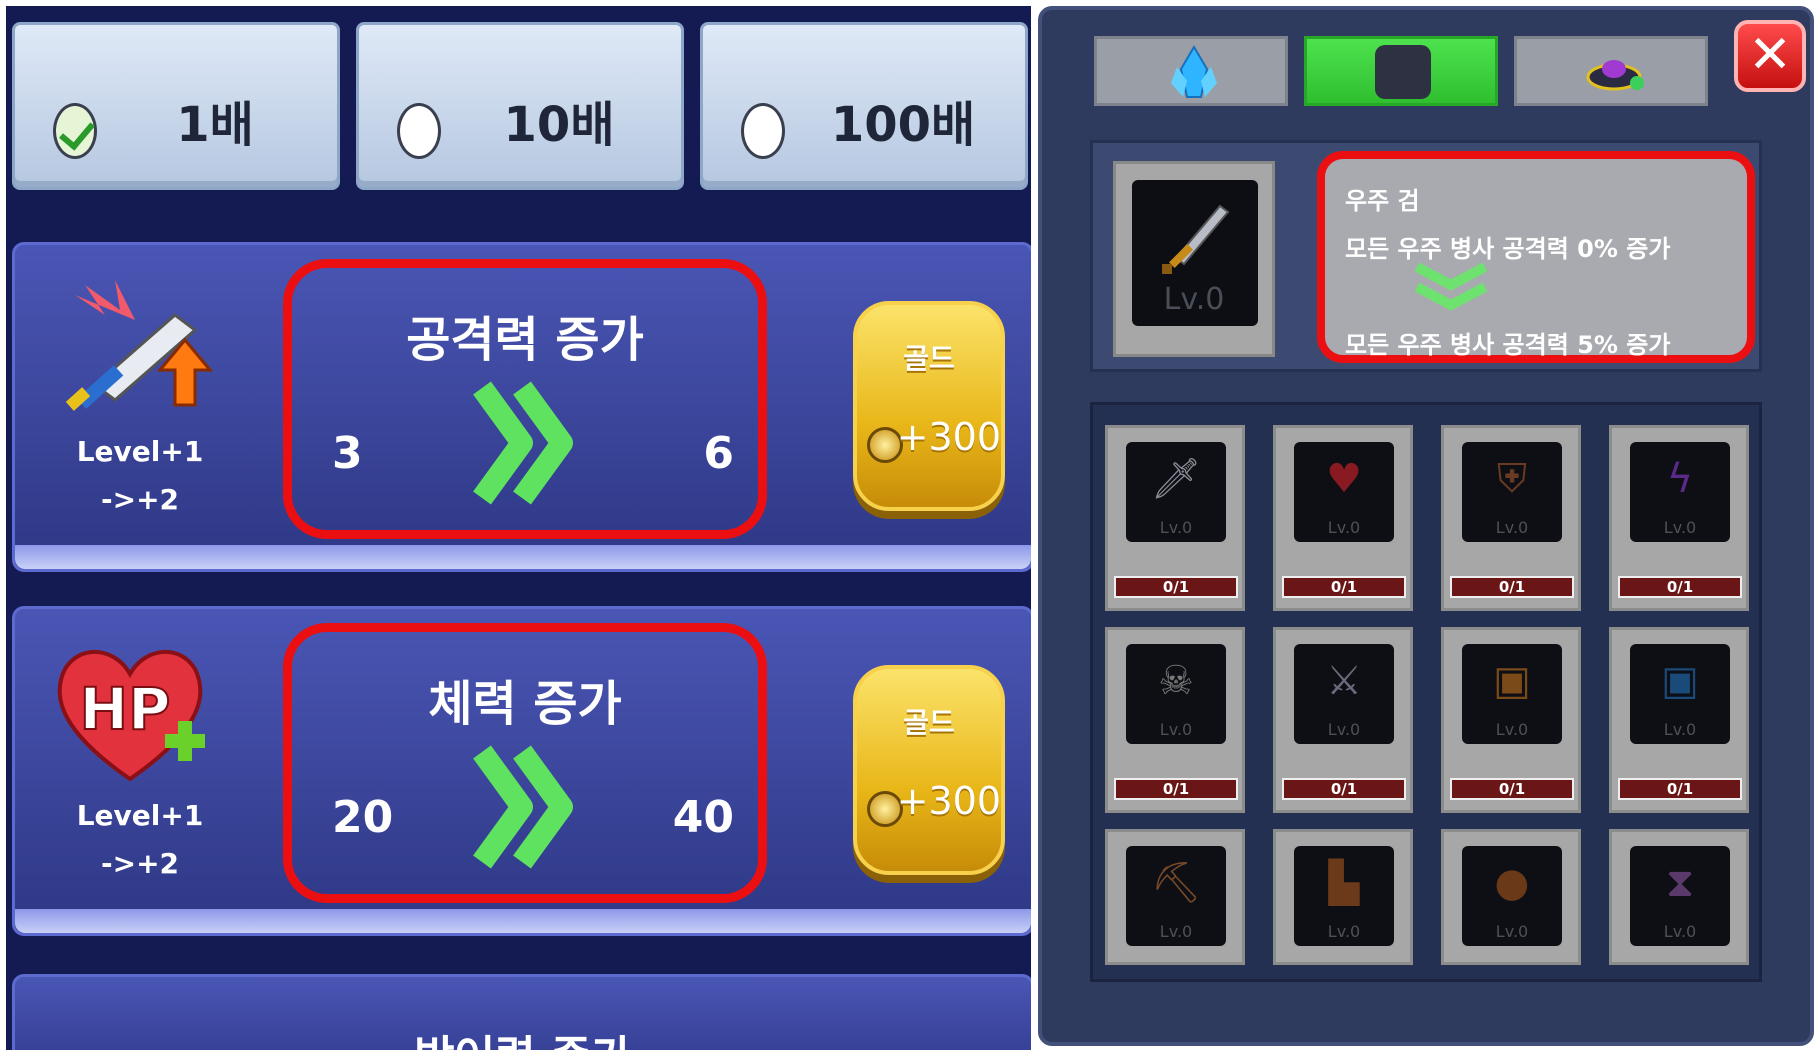 This screenshot has width=1819, height=1056. I want to click on stat-to-value: 40, so click(703, 817).